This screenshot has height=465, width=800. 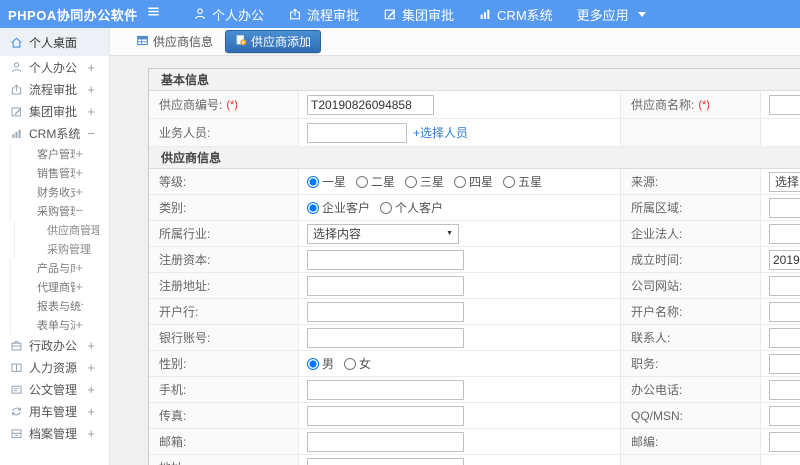 What do you see at coordinates (179, 312) in the screenshot?
I see `field-label-text: 开户行:` at bounding box center [179, 312].